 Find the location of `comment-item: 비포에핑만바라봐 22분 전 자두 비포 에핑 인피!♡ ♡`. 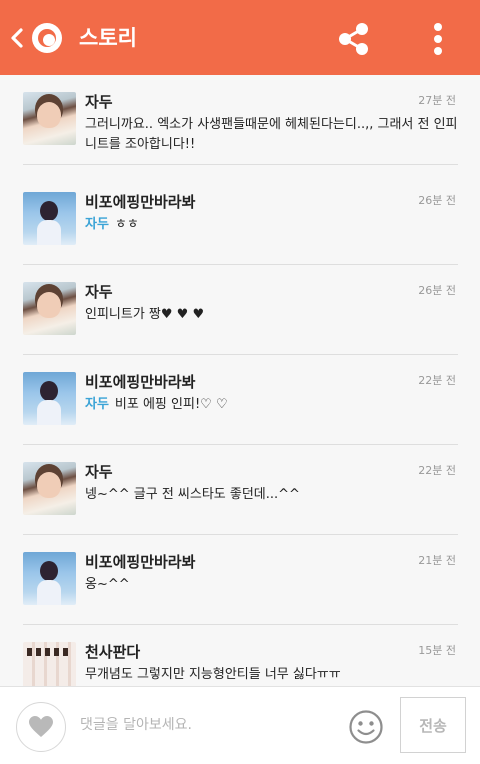

comment-item: 비포에핑만바라봐 22분 전 자두 비포 에핑 인피!♡ ♡ is located at coordinates (240, 400).